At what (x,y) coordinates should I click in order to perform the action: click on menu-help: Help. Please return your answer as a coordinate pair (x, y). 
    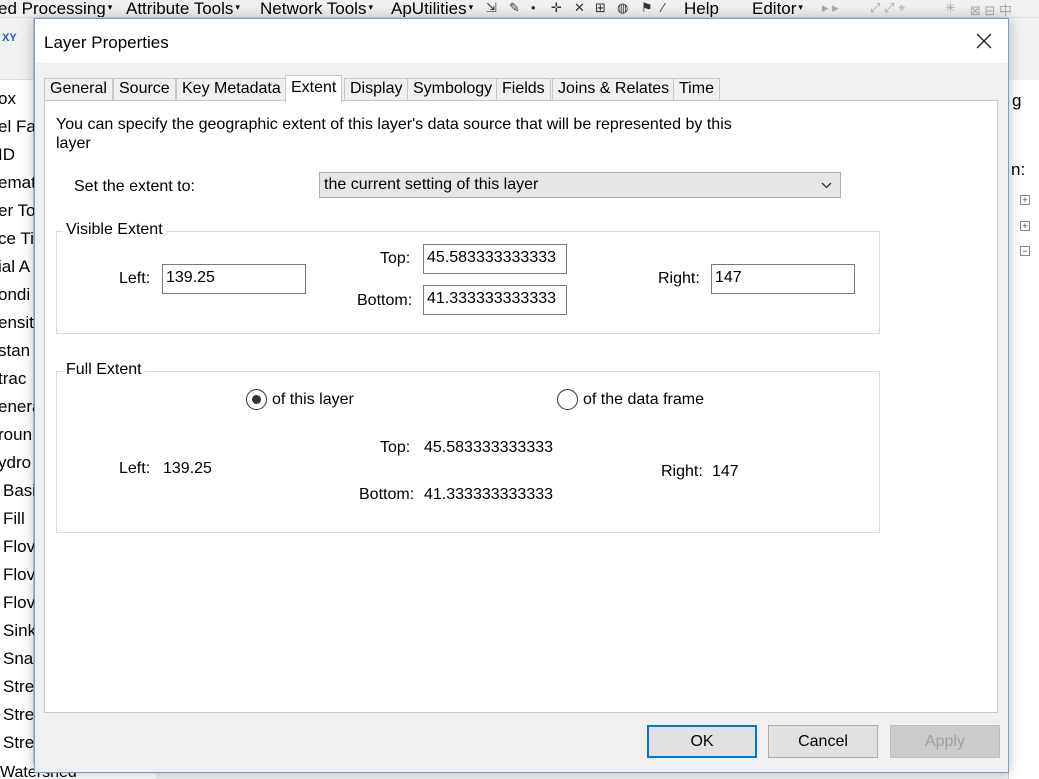
    Looking at the image, I should click on (701, 8).